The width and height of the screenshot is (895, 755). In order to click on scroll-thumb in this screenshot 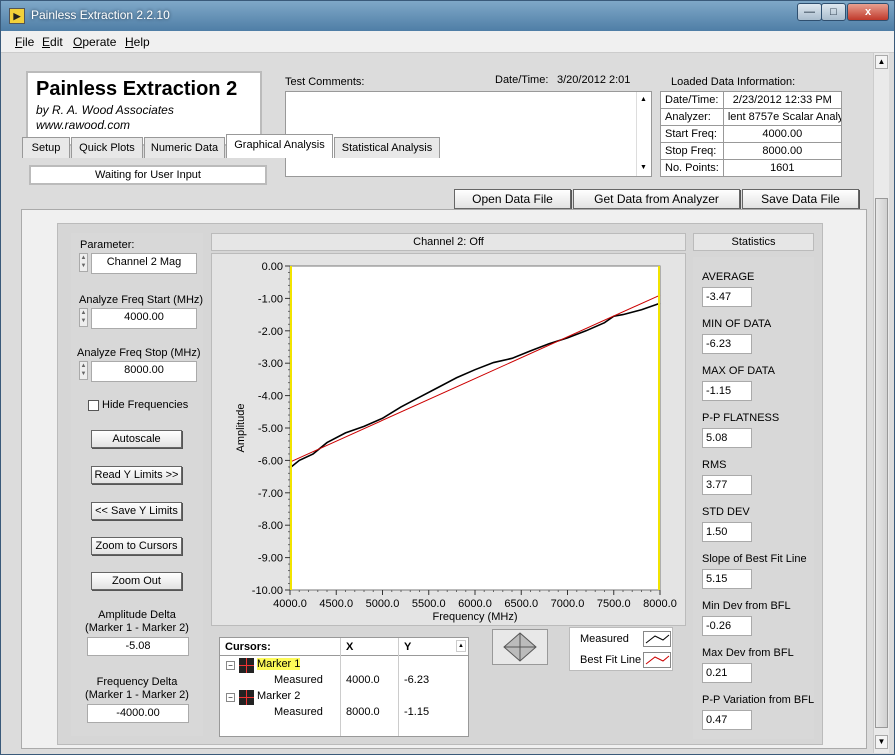, I will do `click(881, 463)`.